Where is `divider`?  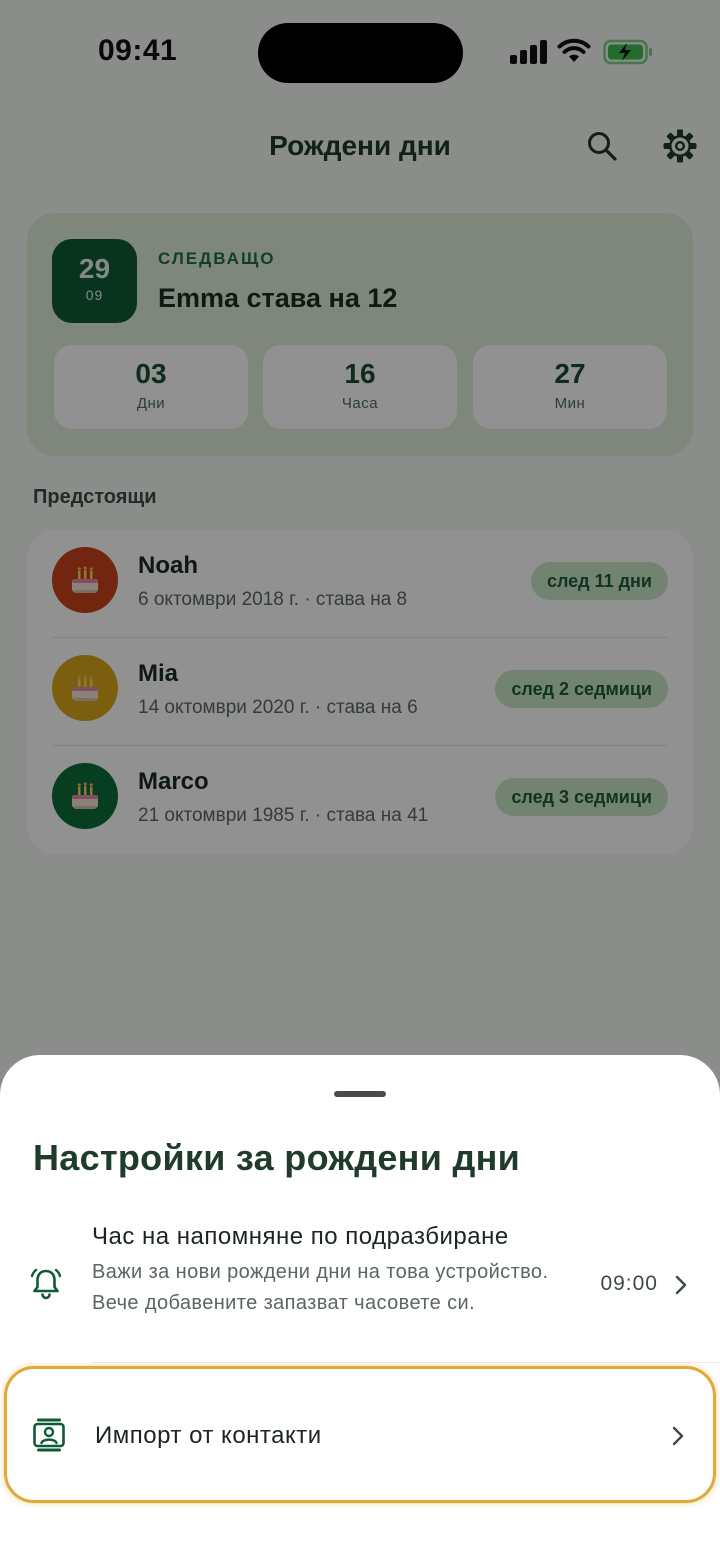
divider is located at coordinates (406, 1362).